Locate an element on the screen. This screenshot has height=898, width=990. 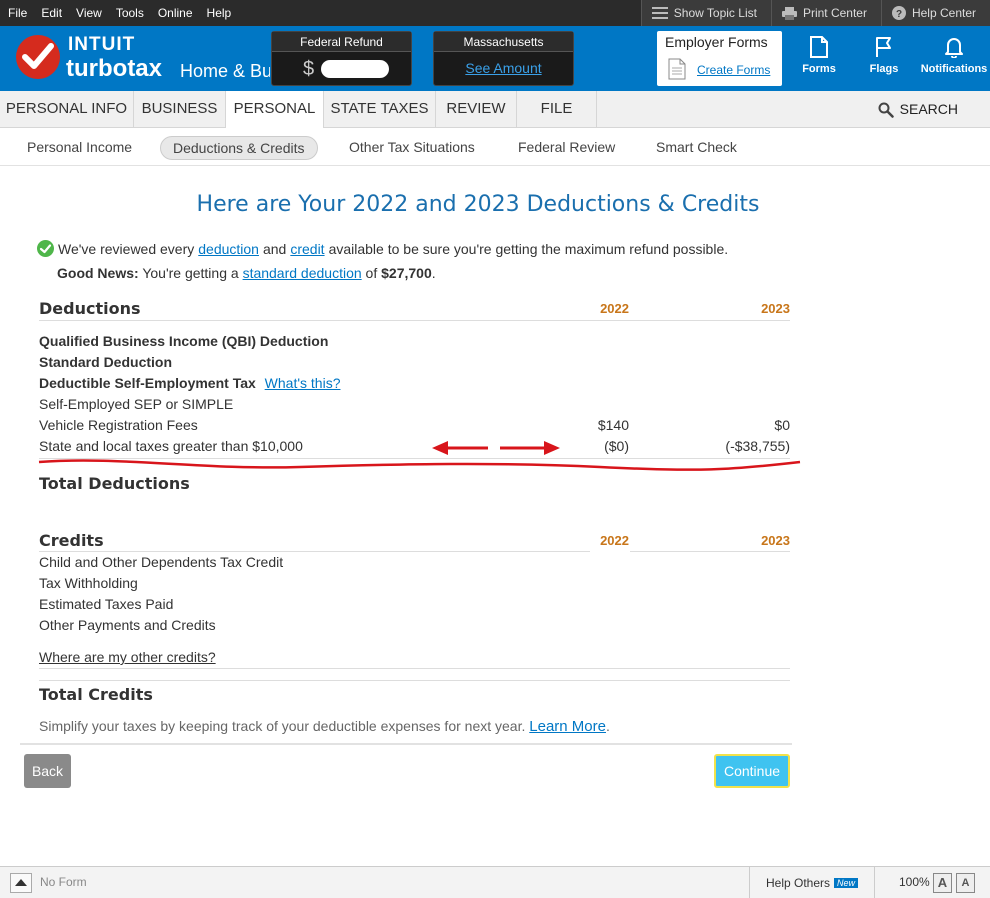
show-topic-list-label: Show Topic List is located at coordinates (715, 13).